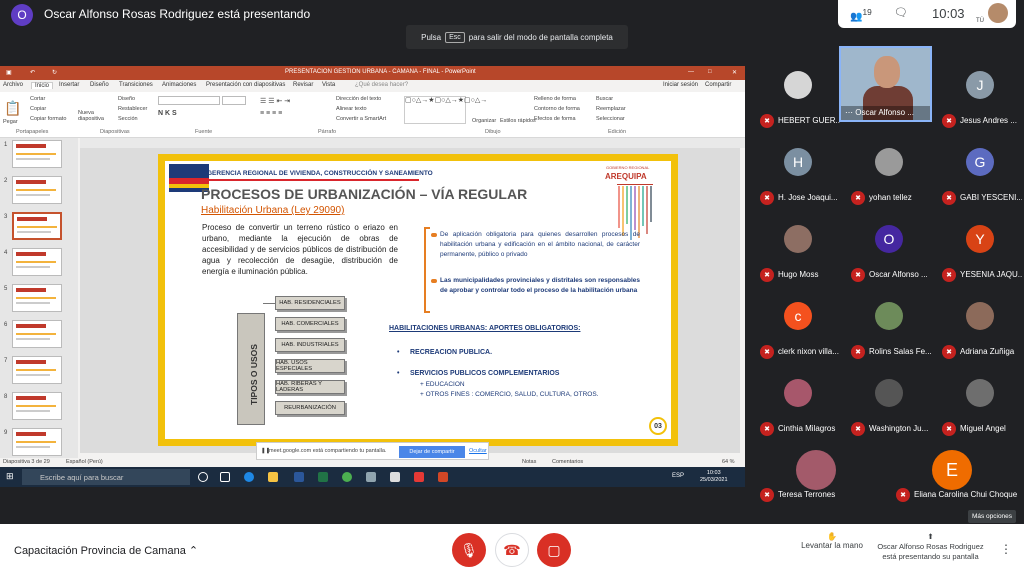 Image resolution: width=1024 pixels, height=576 pixels. I want to click on share-button: Compartir, so click(718, 85).